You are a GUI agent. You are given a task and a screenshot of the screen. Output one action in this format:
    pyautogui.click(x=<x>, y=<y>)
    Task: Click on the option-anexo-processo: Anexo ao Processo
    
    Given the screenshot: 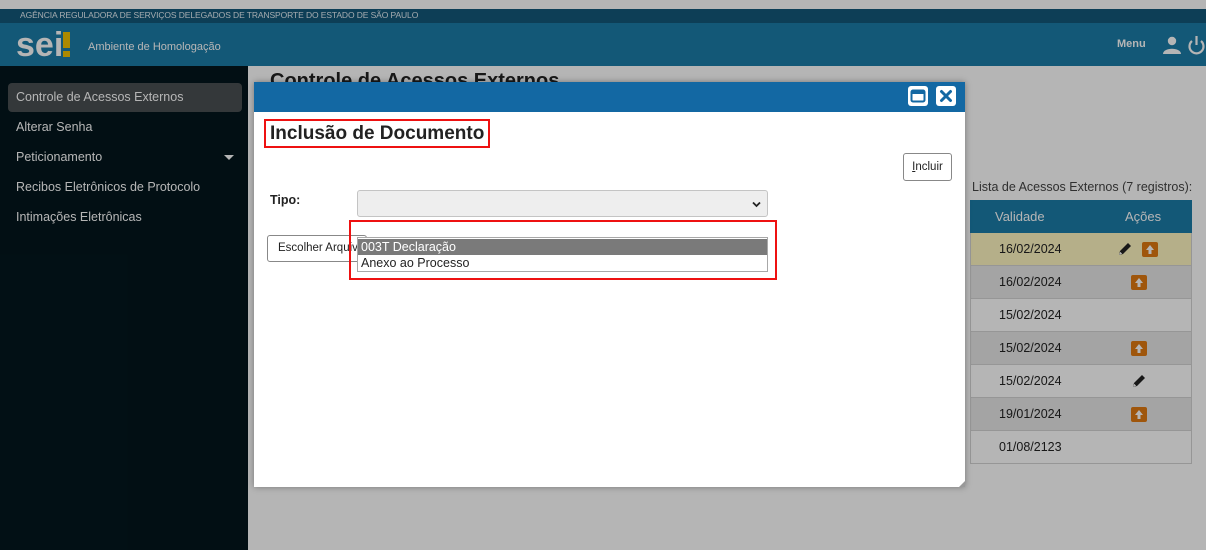 What is the action you would take?
    pyautogui.click(x=562, y=263)
    